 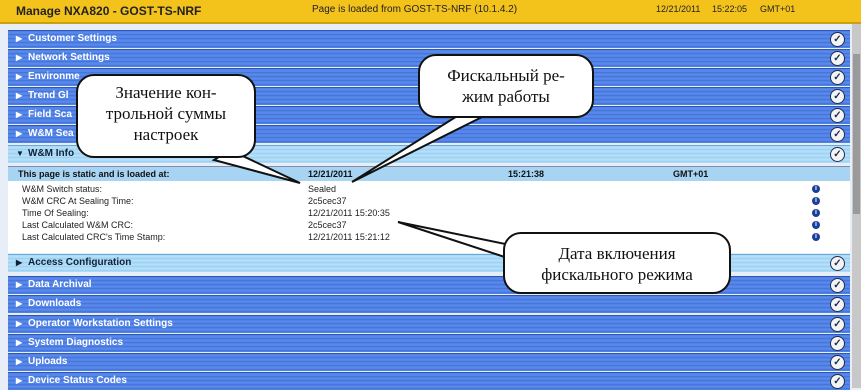 What do you see at coordinates (322, 189) in the screenshot?
I see `row-value: Sealed` at bounding box center [322, 189].